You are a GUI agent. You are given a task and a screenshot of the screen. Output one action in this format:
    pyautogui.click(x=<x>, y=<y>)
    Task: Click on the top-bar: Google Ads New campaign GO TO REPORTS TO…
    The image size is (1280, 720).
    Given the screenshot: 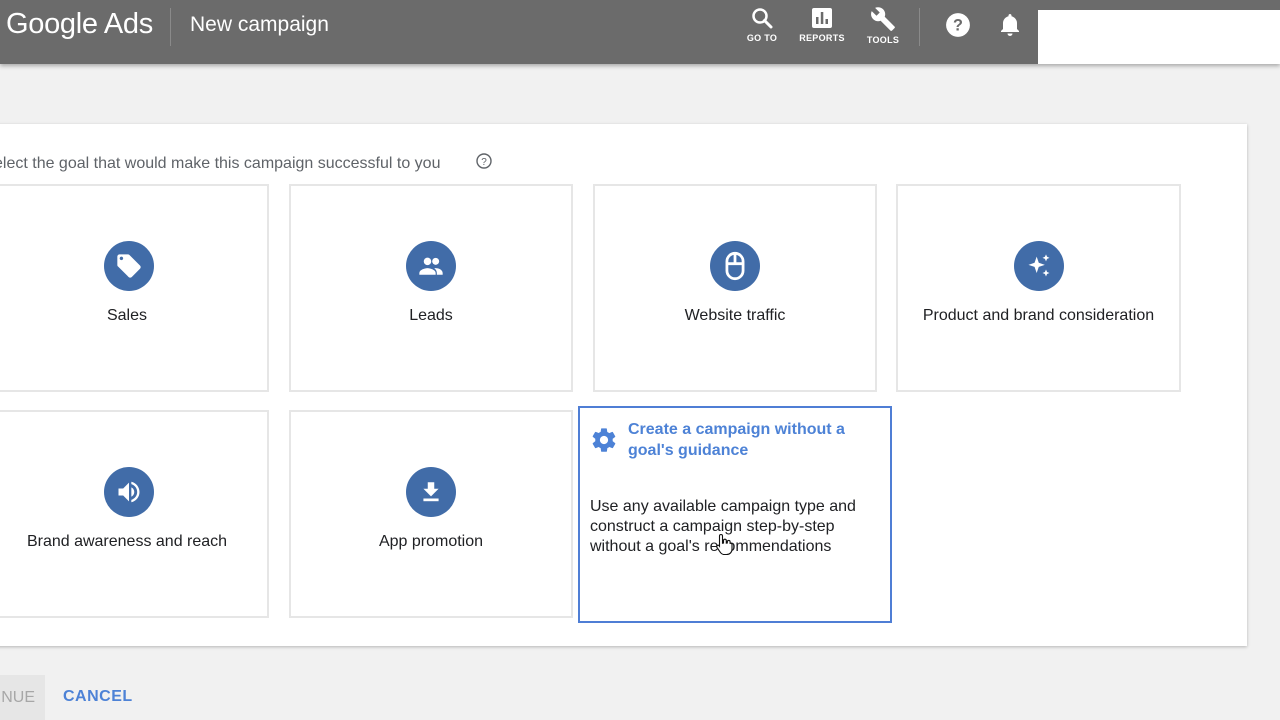 What is the action you would take?
    pyautogui.click(x=640, y=32)
    